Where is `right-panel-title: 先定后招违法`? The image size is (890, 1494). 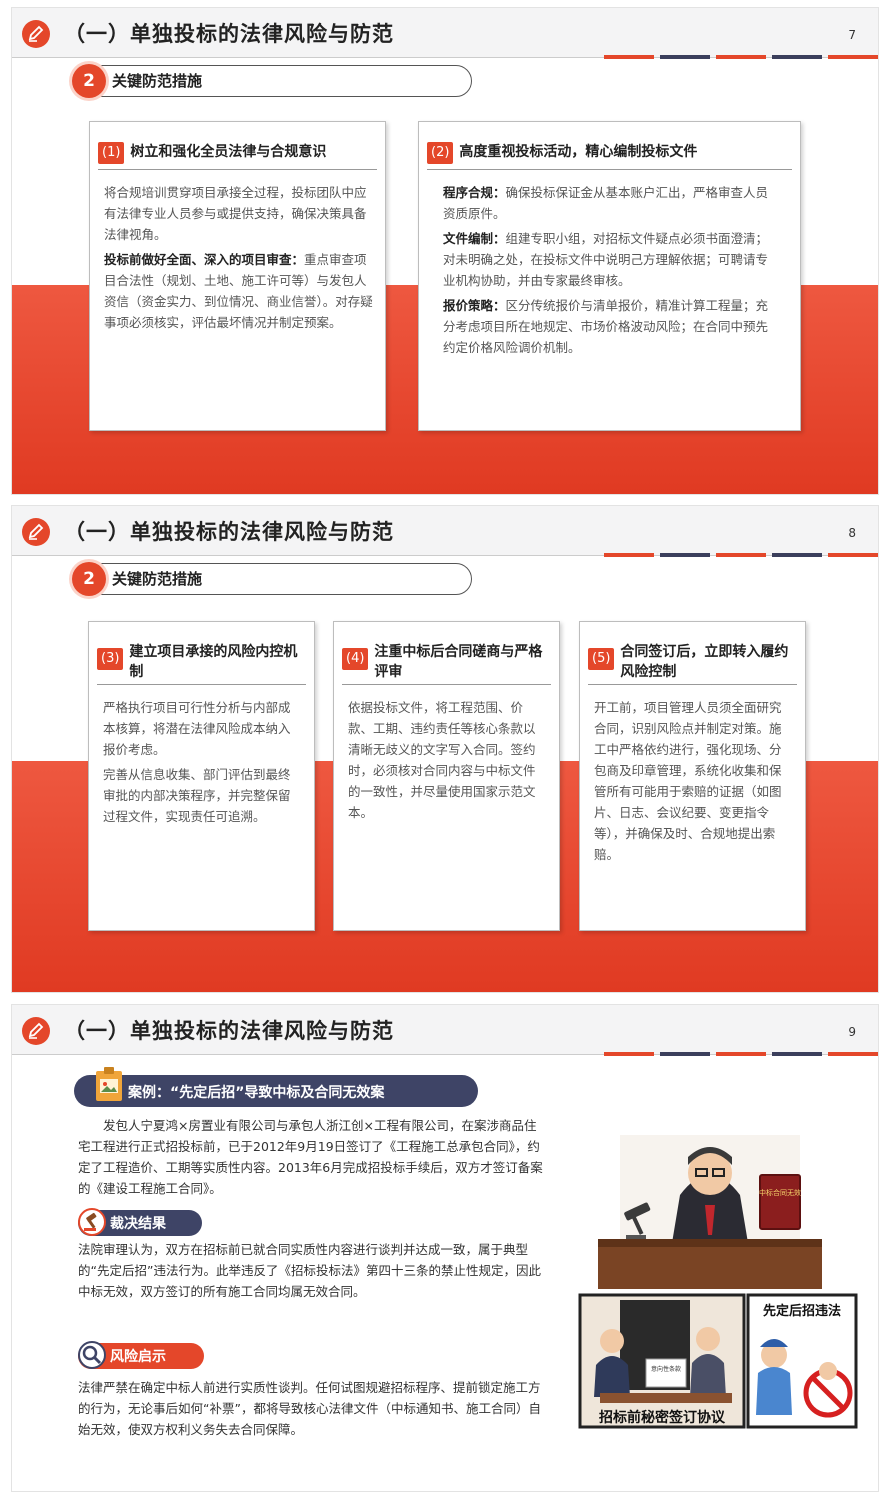 right-panel-title: 先定后招违法 is located at coordinates (802, 1311).